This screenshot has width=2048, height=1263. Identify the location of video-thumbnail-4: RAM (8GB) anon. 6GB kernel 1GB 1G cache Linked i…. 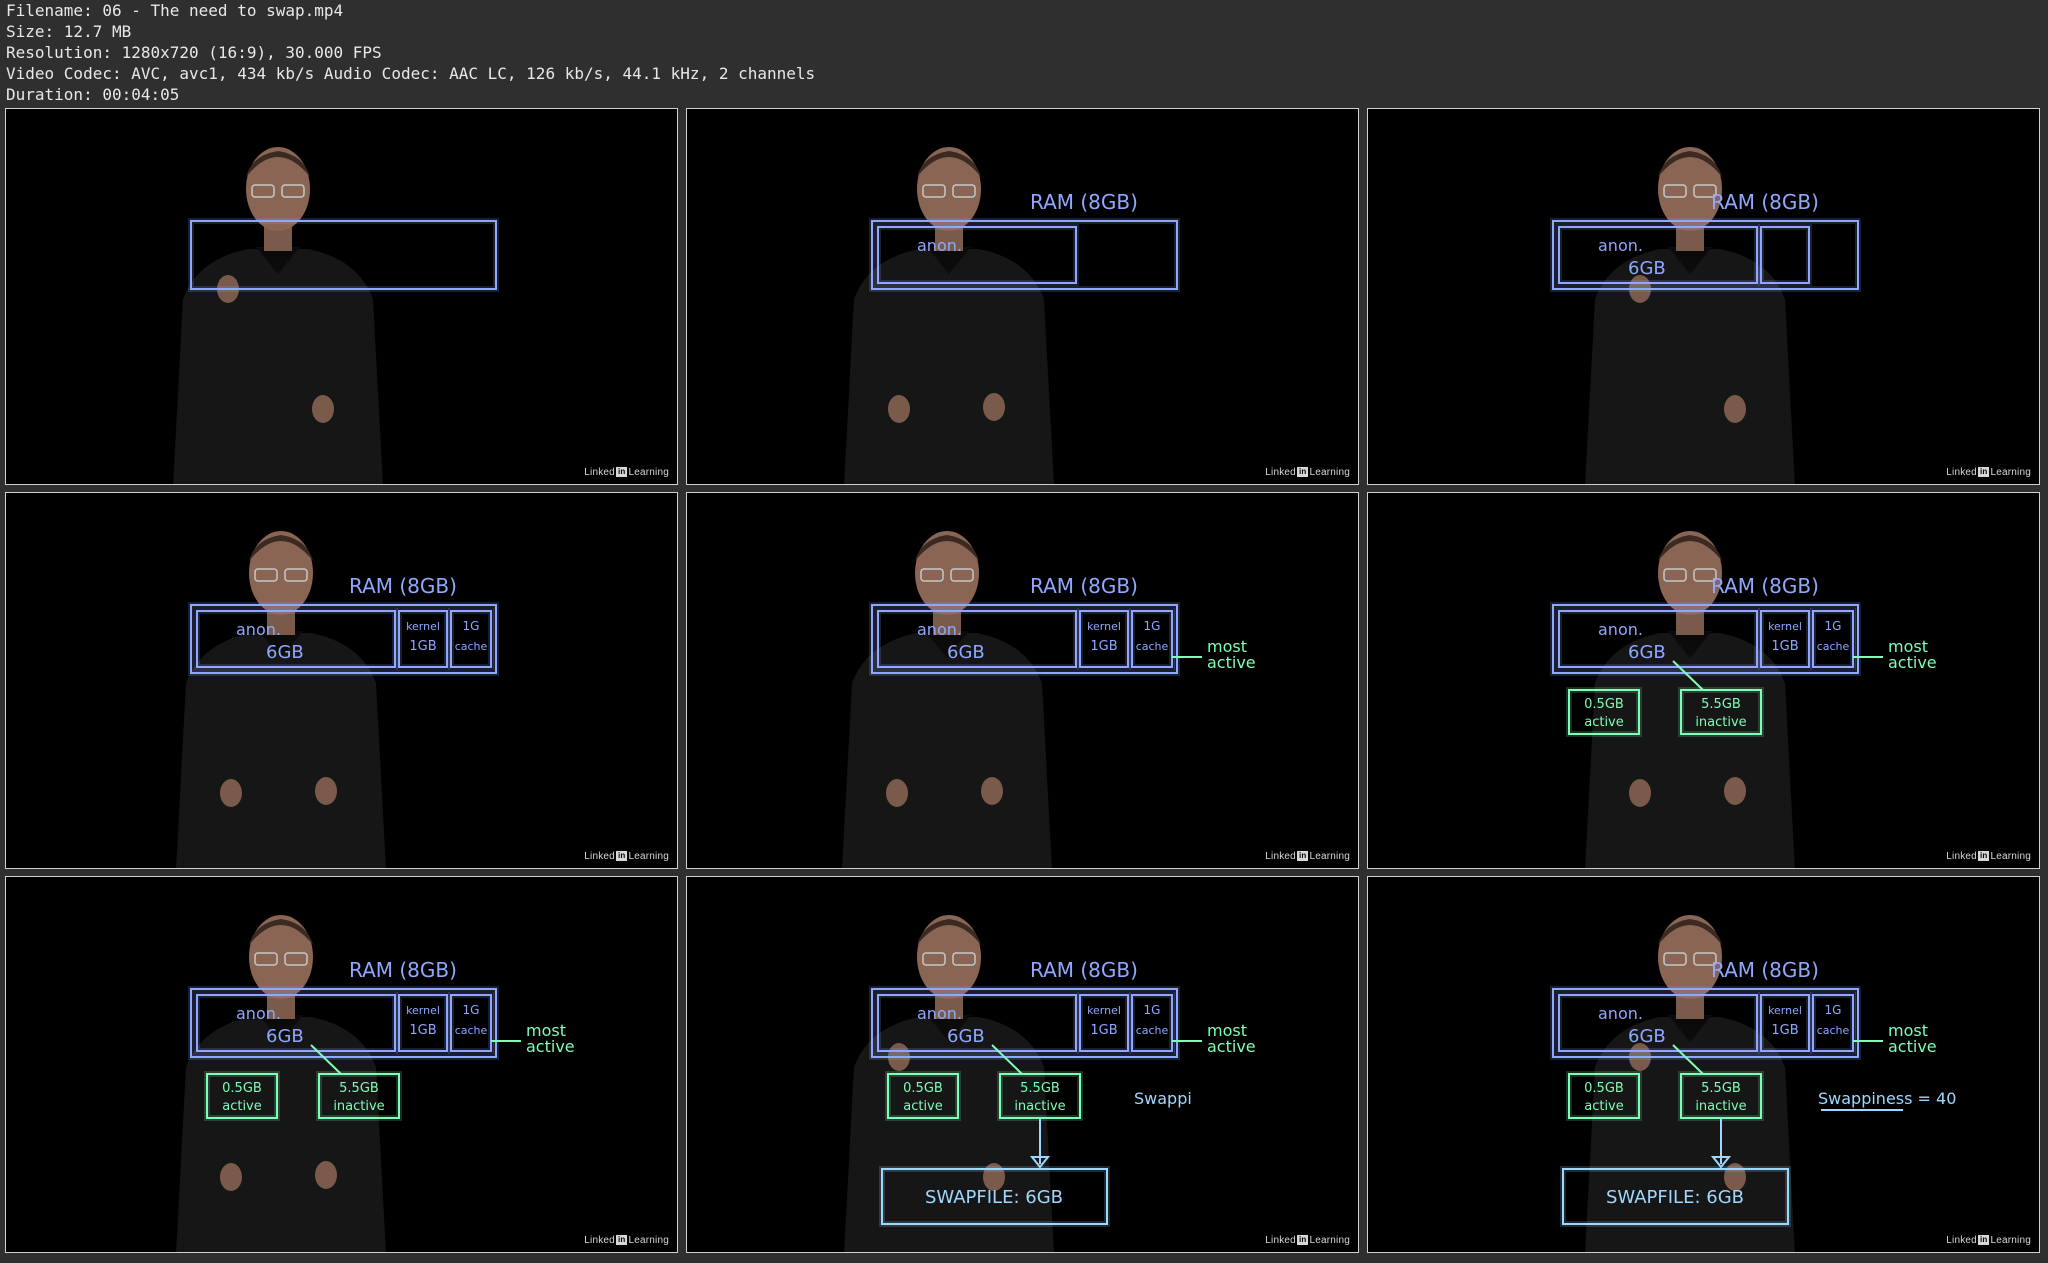
(341, 680).